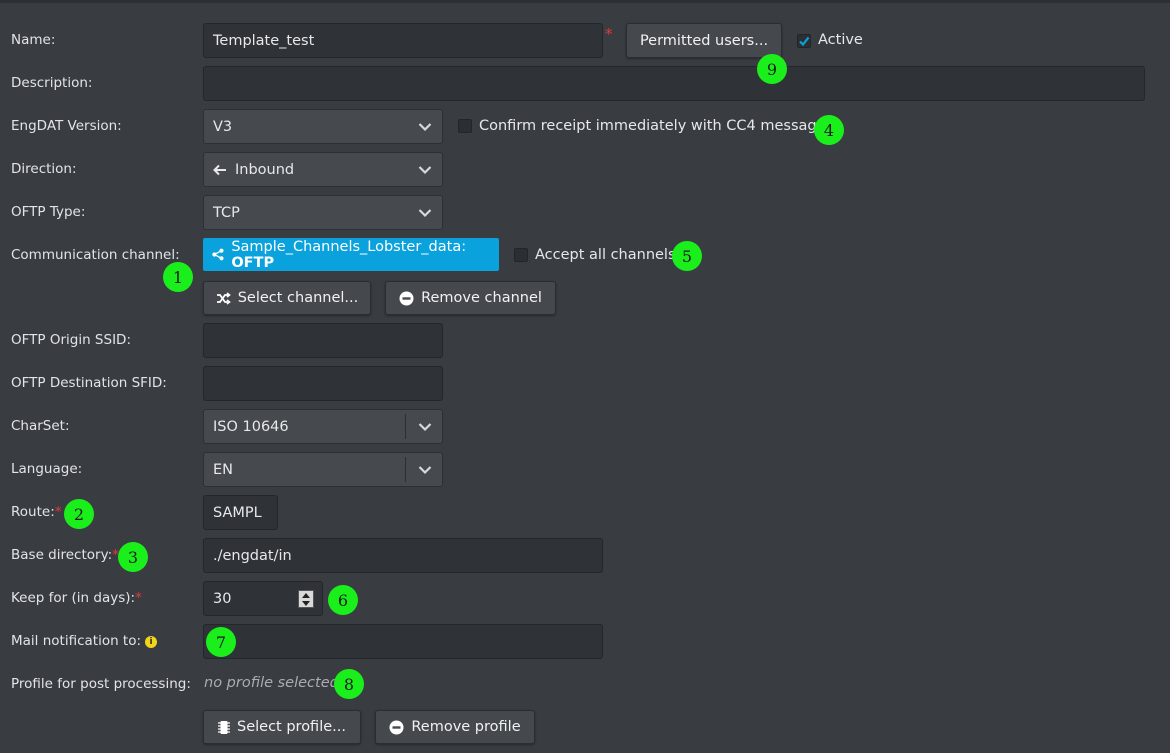  Describe the element at coordinates (223, 469) in the screenshot. I see `language-value: EN` at that location.